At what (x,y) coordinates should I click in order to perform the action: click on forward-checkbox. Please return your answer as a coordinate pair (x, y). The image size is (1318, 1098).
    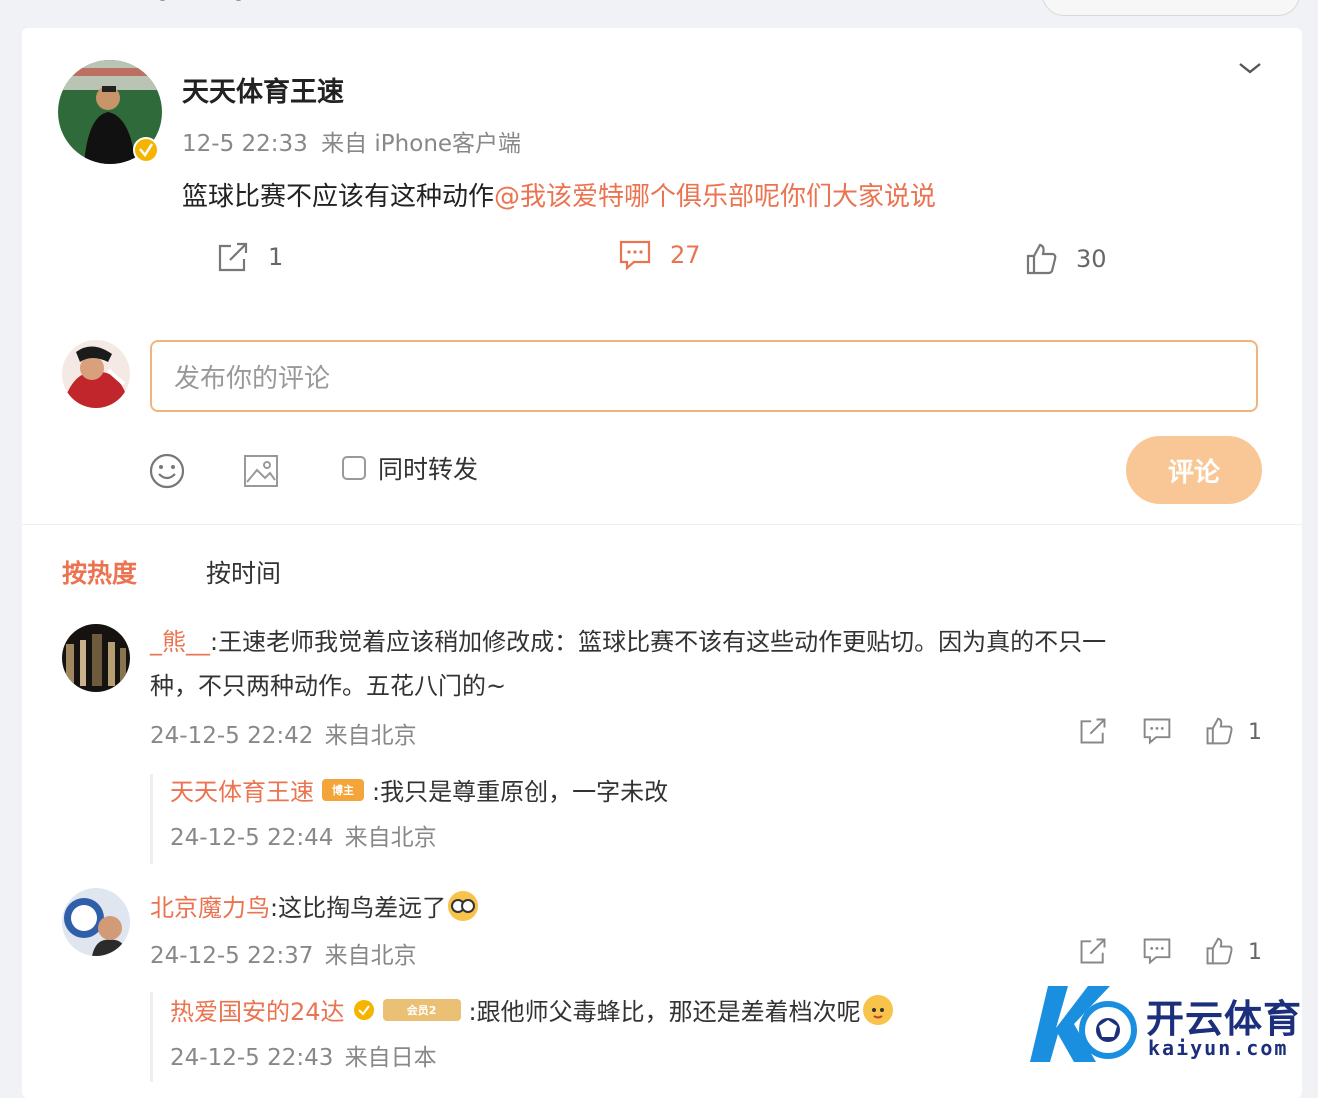
    Looking at the image, I should click on (354, 468).